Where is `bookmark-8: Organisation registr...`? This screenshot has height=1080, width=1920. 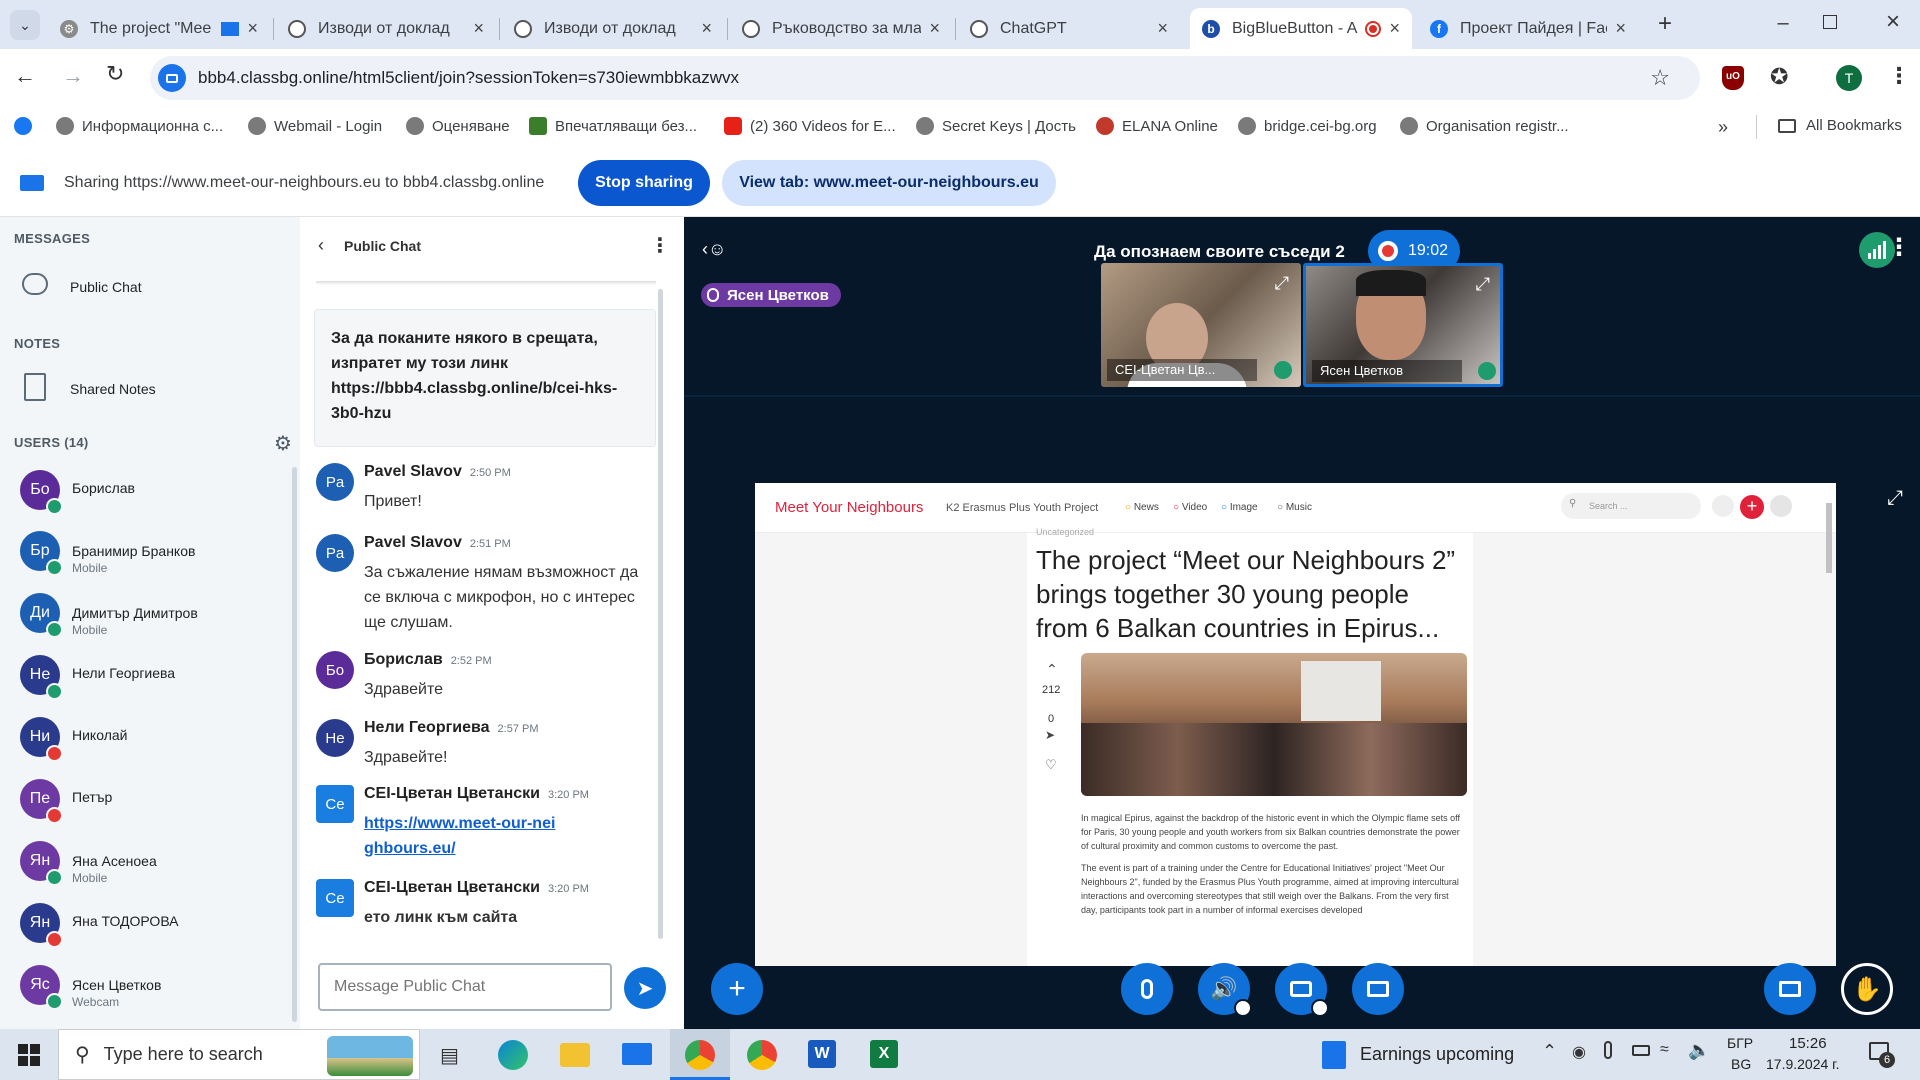
bookmark-8: Organisation registr... is located at coordinates (1484, 126).